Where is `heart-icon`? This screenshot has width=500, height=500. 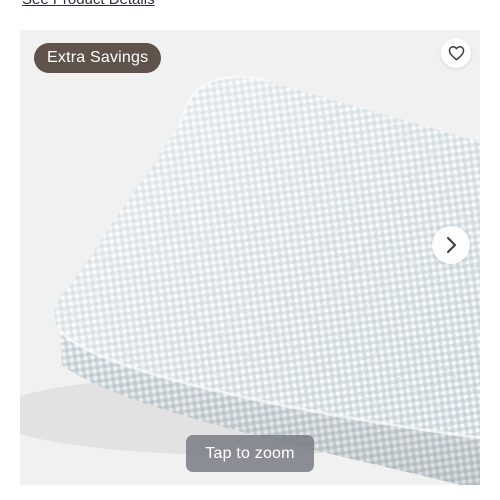
heart-icon is located at coordinates (456, 53).